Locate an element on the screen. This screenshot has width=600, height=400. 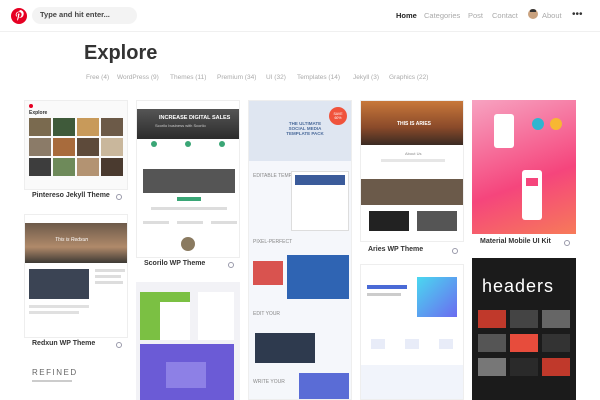
preview-label: PIXEL-PERFECT is located at coordinates (273, 242).